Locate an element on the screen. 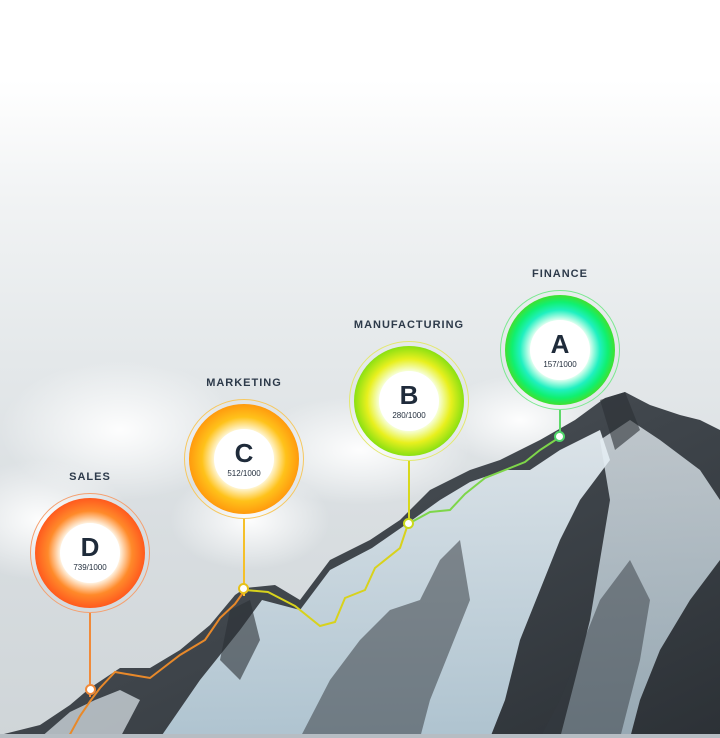  score-badge: B 280/1000 is located at coordinates (409, 401).